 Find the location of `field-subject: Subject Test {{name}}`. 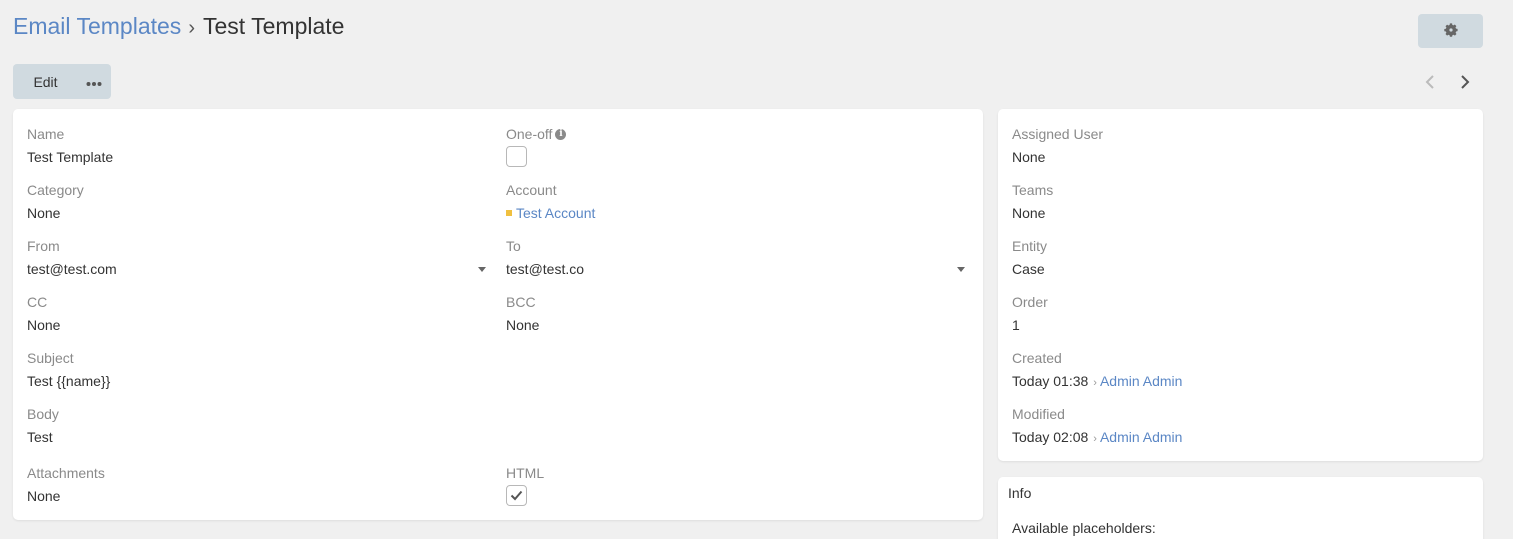

field-subject: Subject Test {{name}} is located at coordinates (68, 369).